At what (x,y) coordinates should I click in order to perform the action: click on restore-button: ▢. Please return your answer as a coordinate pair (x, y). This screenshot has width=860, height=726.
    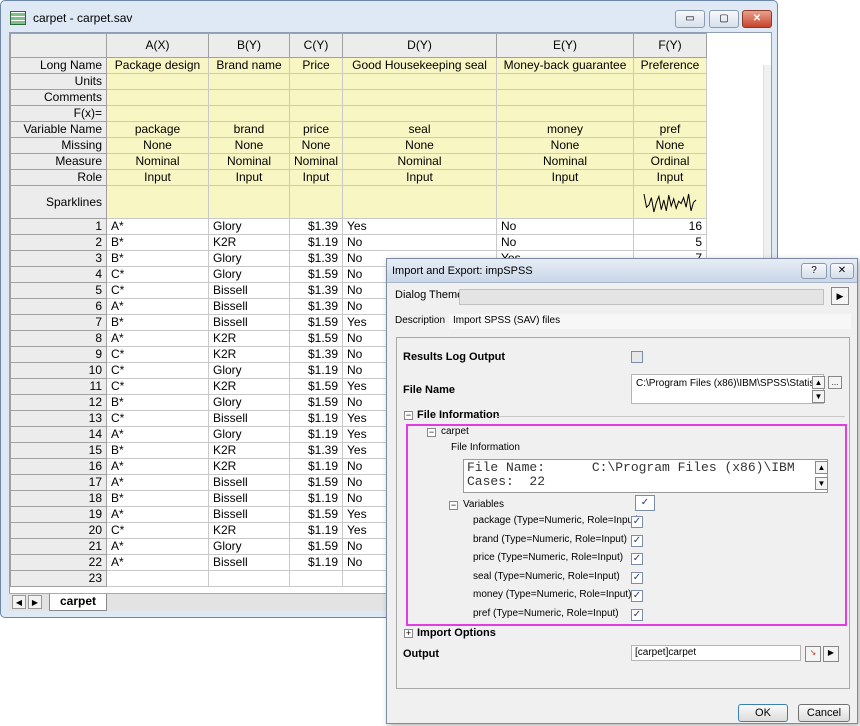
    Looking at the image, I should click on (724, 19).